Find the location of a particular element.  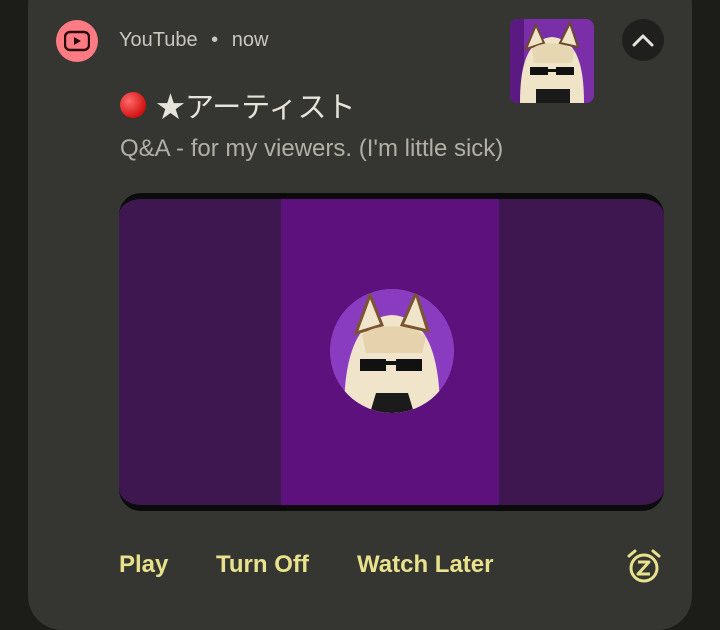

snooze-button is located at coordinates (644, 566).